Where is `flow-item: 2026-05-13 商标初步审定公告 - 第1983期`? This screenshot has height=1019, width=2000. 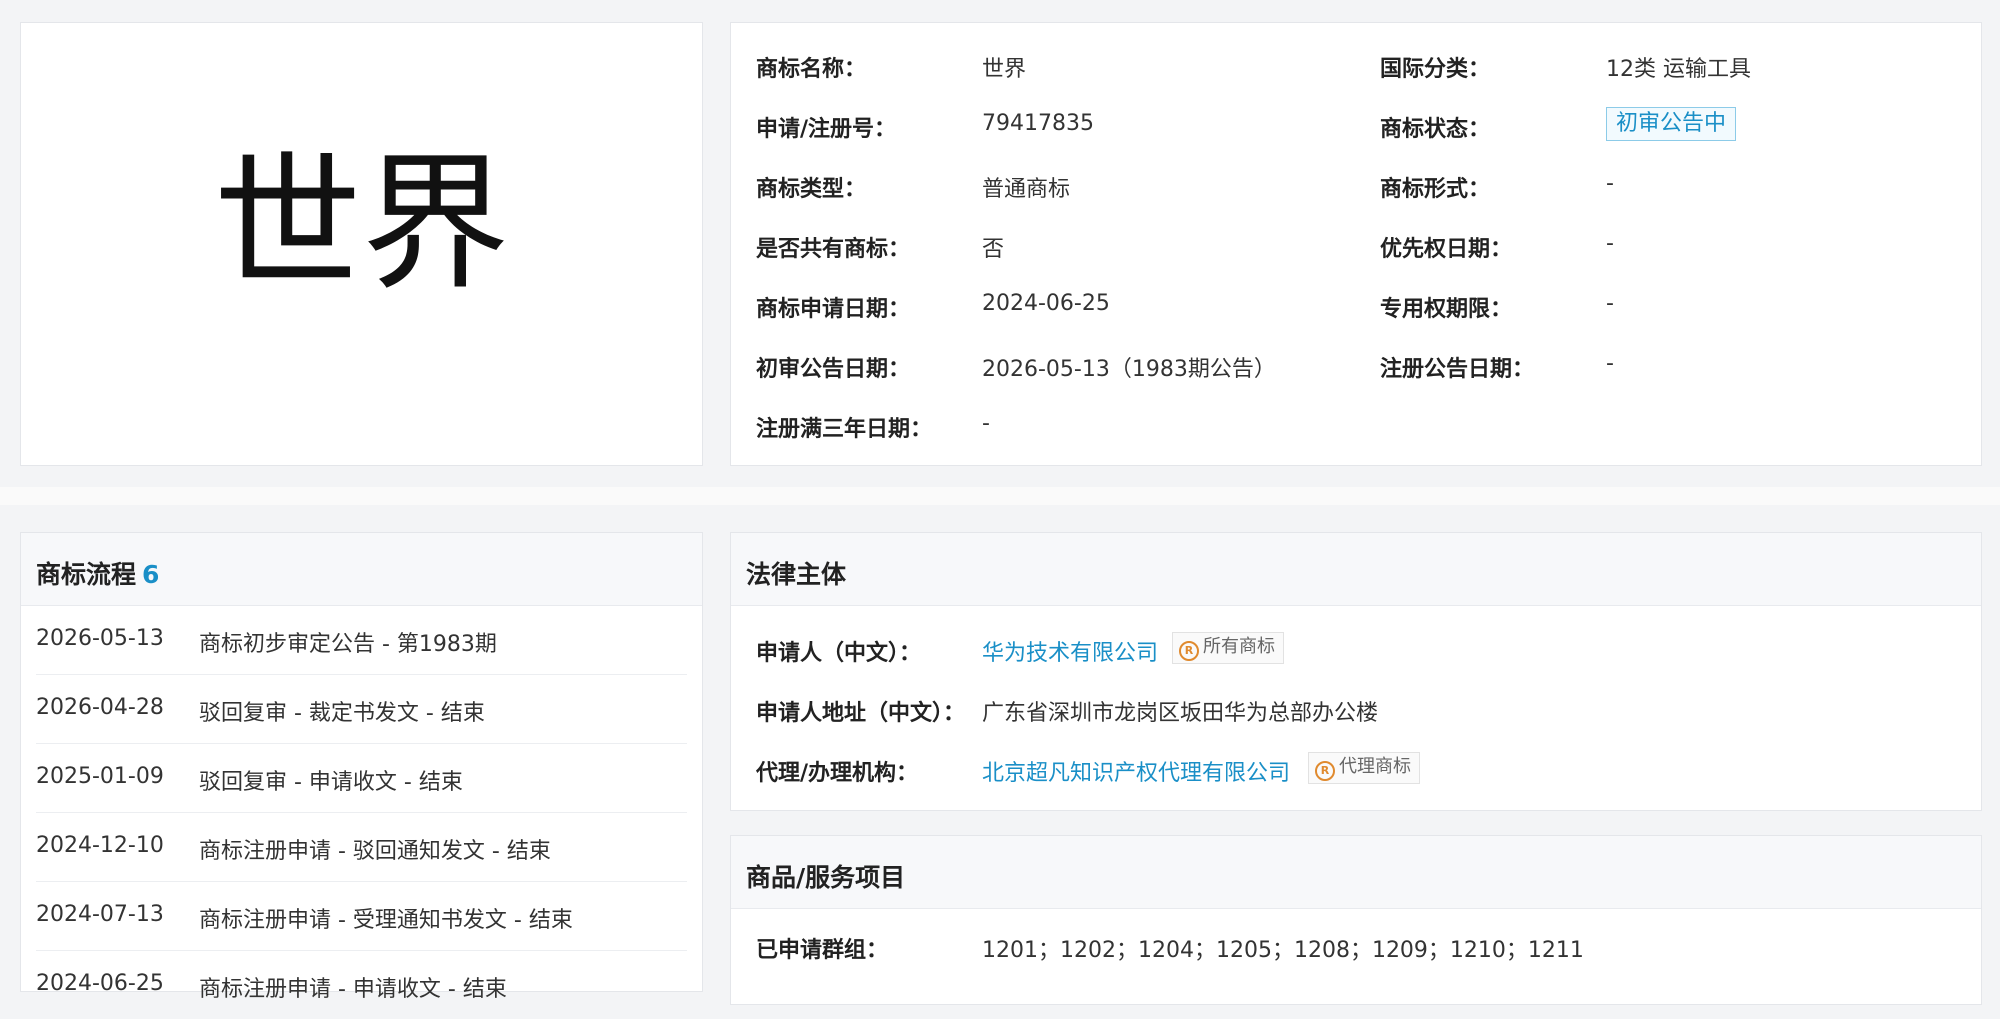 flow-item: 2026-05-13 商标初步审定公告 - 第1983期 is located at coordinates (361, 640).